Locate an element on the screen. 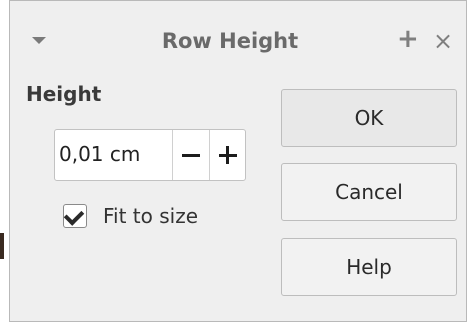  height-spinbox: 0,01 cm is located at coordinates (150, 155).